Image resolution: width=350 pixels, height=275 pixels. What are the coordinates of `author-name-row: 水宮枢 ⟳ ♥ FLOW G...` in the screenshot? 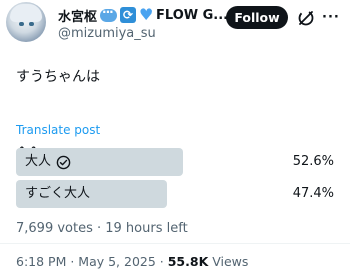 It's located at (143, 15).